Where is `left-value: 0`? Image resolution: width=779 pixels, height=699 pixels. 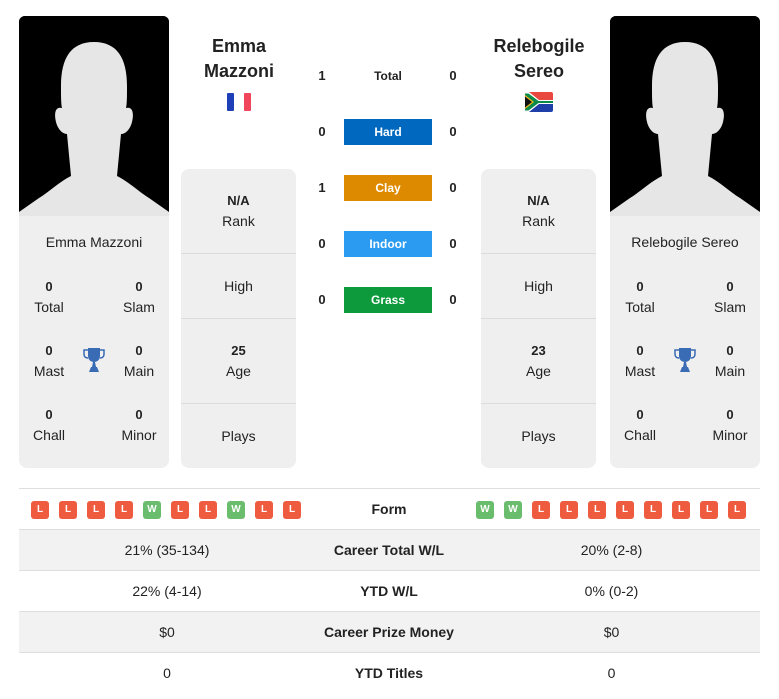 left-value: 0 is located at coordinates (167, 673).